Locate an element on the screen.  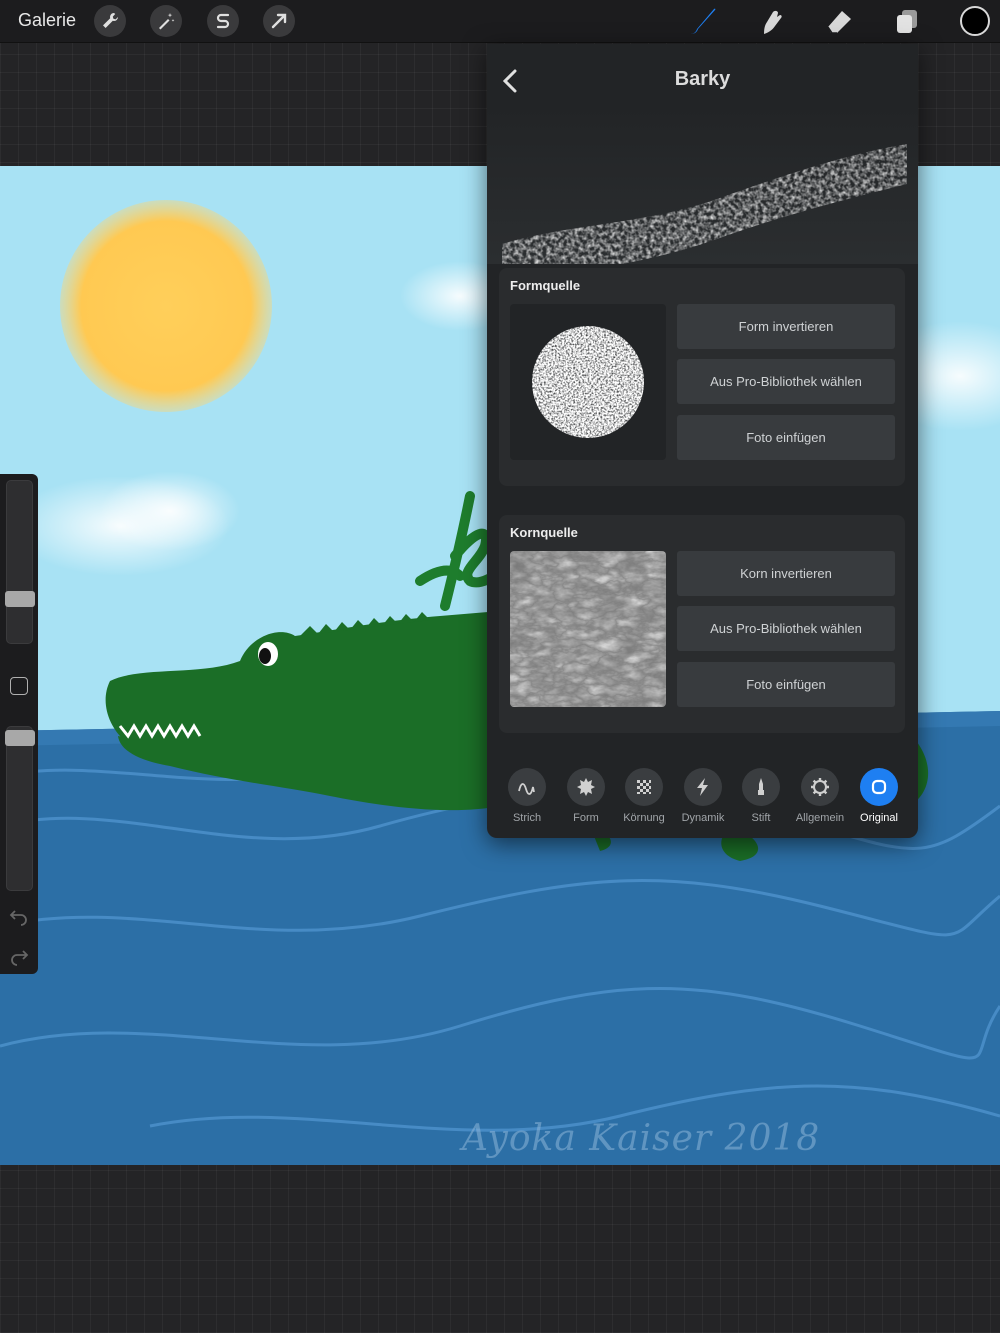
top-toolbar: Galerie is located at coordinates (500, 21).